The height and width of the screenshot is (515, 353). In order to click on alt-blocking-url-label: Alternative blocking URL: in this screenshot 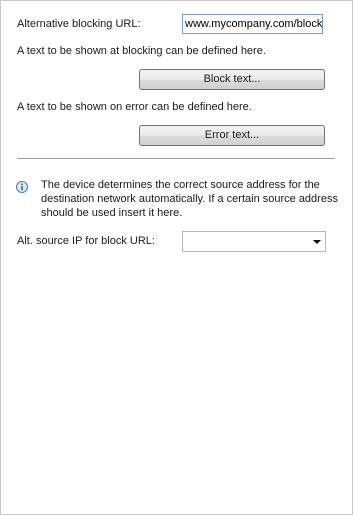, I will do `click(79, 24)`.